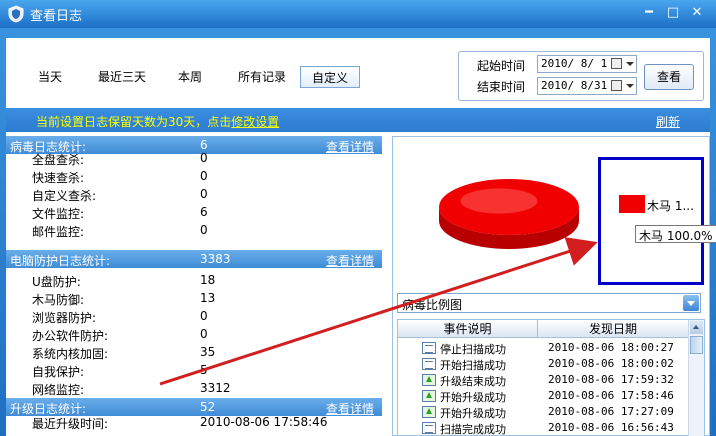 This screenshot has width=716, height=436. Describe the element at coordinates (204, 212) in the screenshot. I see `stat-value: 6` at that location.